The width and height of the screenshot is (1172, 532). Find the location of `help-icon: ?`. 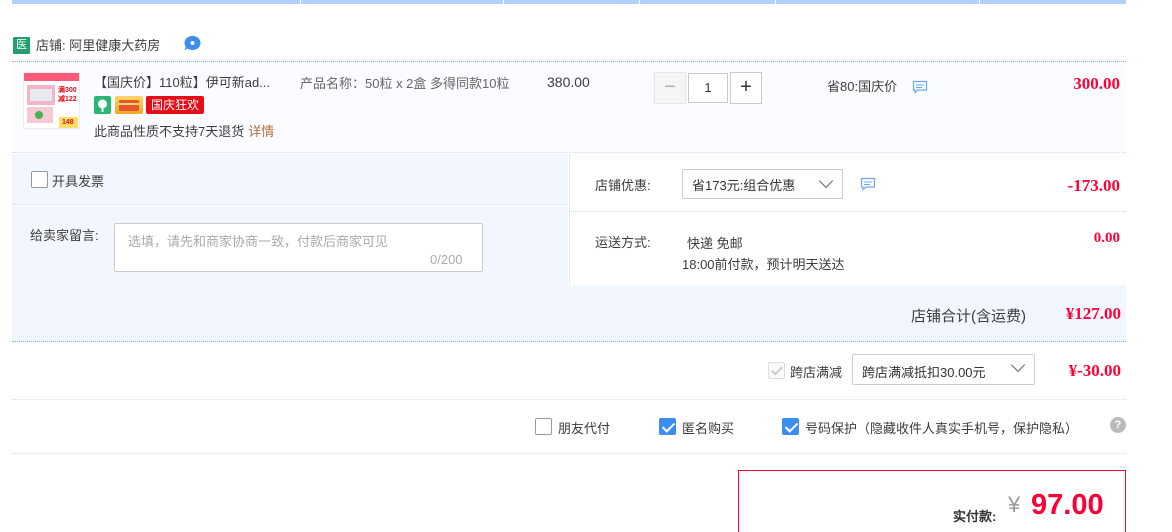

help-icon: ? is located at coordinates (1118, 425).